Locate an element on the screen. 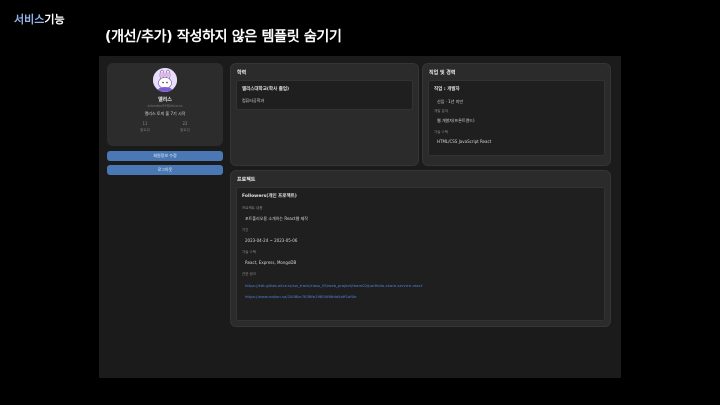 The height and width of the screenshot is (405, 720). education-entry: 앨리스대학교(학사 졸업) 컴퓨터공학과 is located at coordinates (324, 95).